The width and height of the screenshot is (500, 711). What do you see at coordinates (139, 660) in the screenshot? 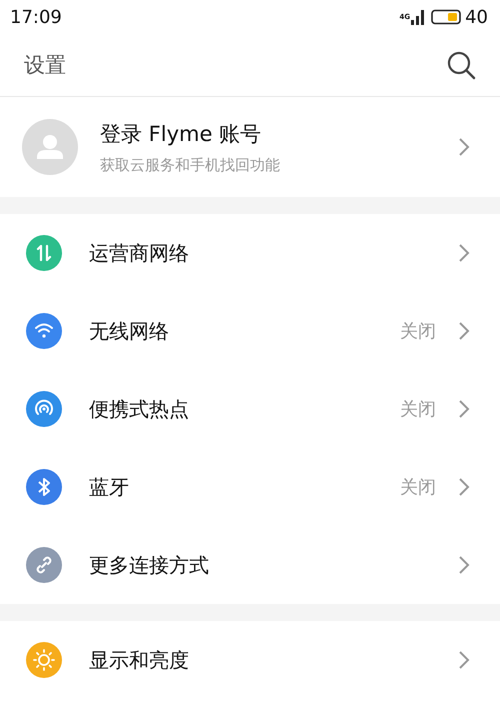
I see `row-label: 显示和亮度` at bounding box center [139, 660].